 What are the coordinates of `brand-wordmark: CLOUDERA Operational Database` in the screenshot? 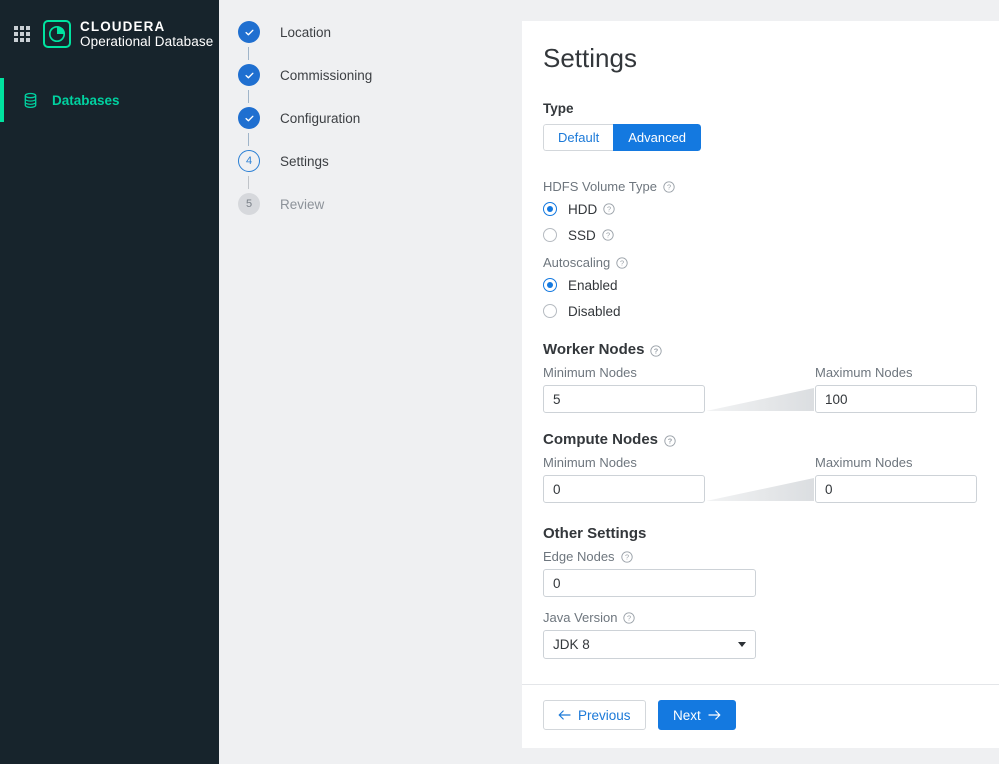 It's located at (146, 34).